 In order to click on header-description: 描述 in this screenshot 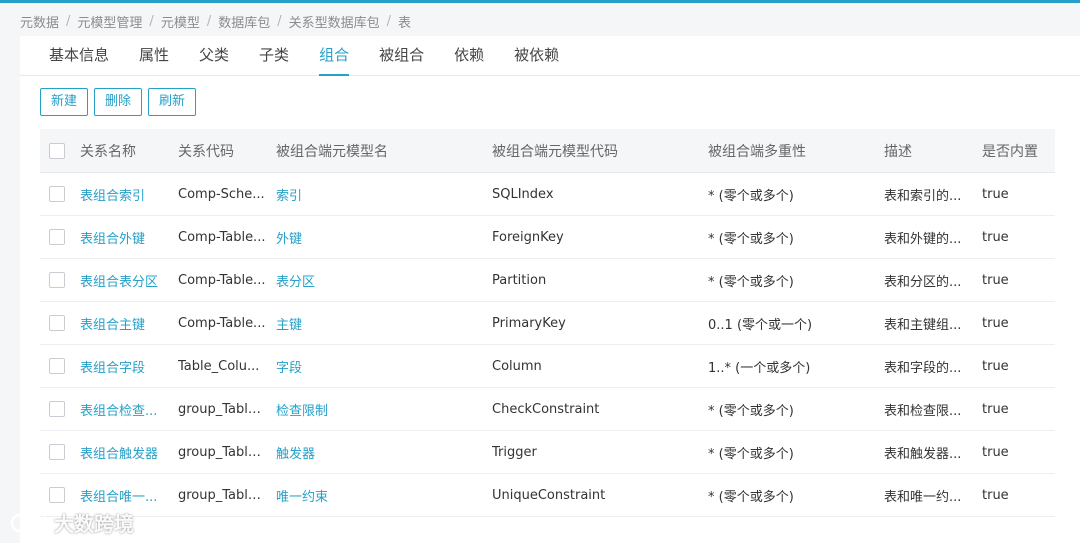, I will do `click(898, 151)`.